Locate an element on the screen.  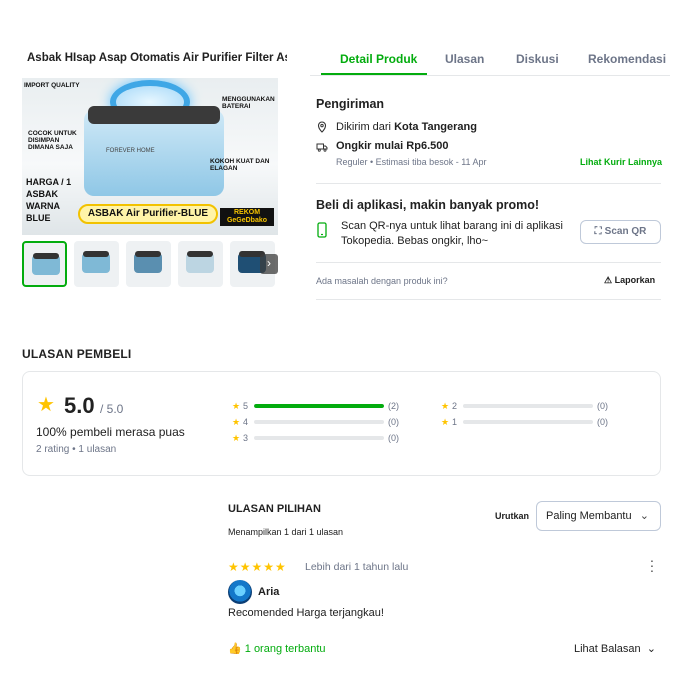
featured-reviews-title: ULASAN PILIHAN is located at coordinates (274, 509).